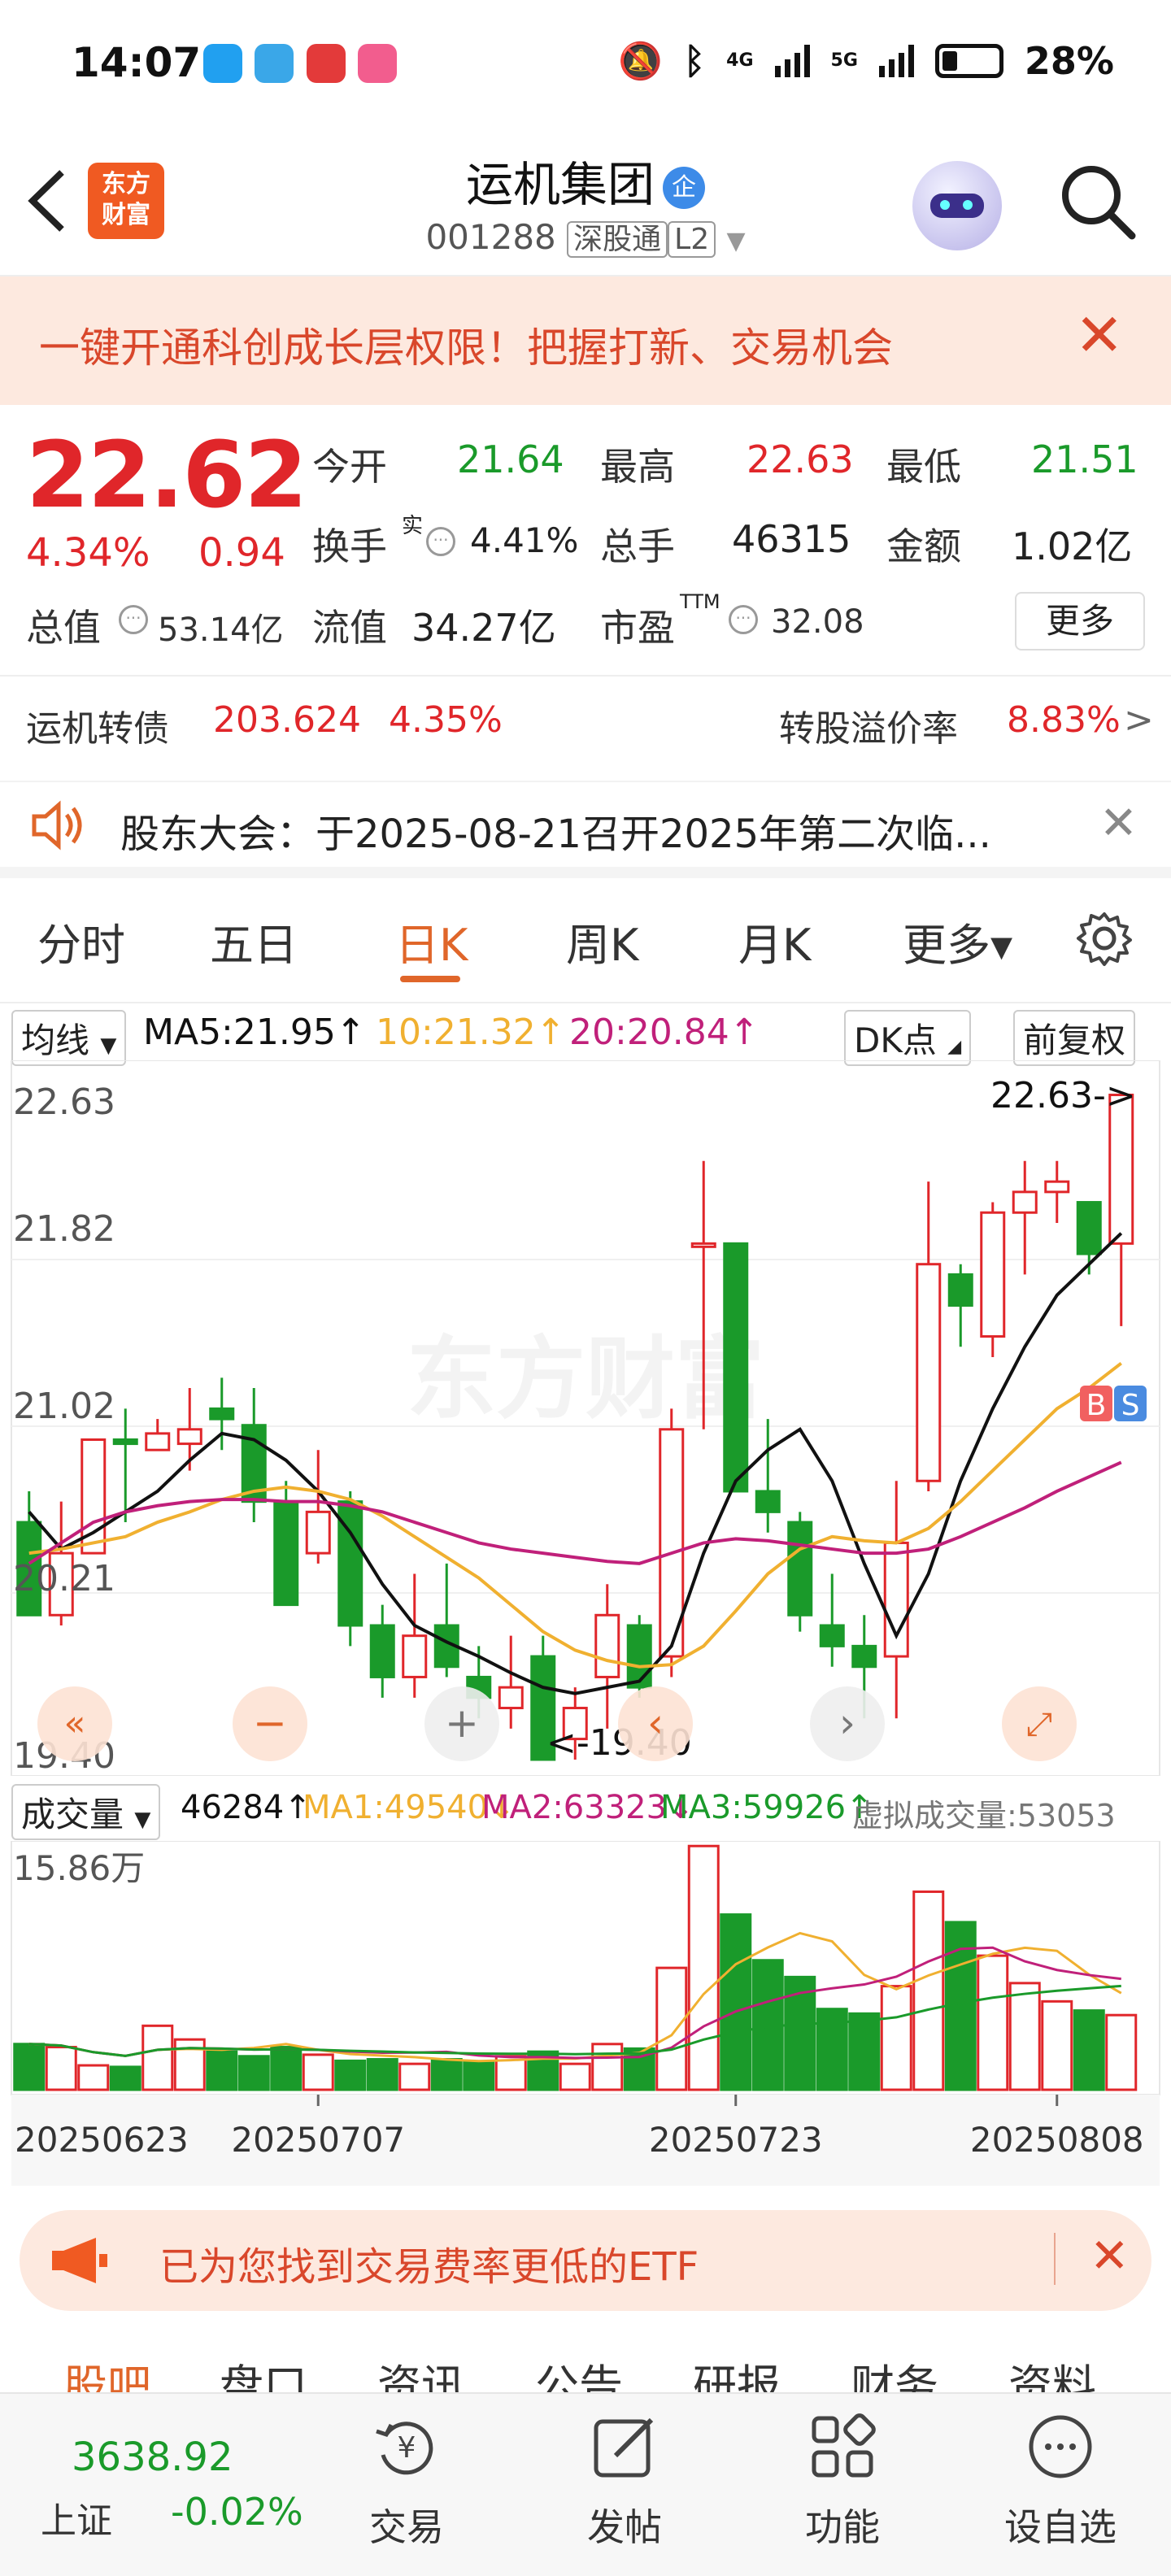  Describe the element at coordinates (843, 2481) in the screenshot. I see `nav-functions: 功能` at that location.